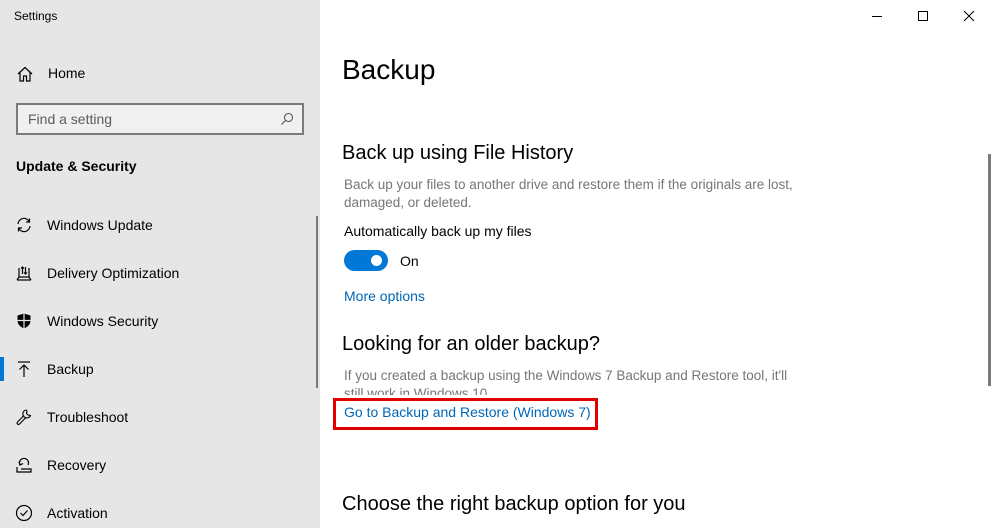  Describe the element at coordinates (77, 513) in the screenshot. I see `sidebar-item-label: Activation` at that location.